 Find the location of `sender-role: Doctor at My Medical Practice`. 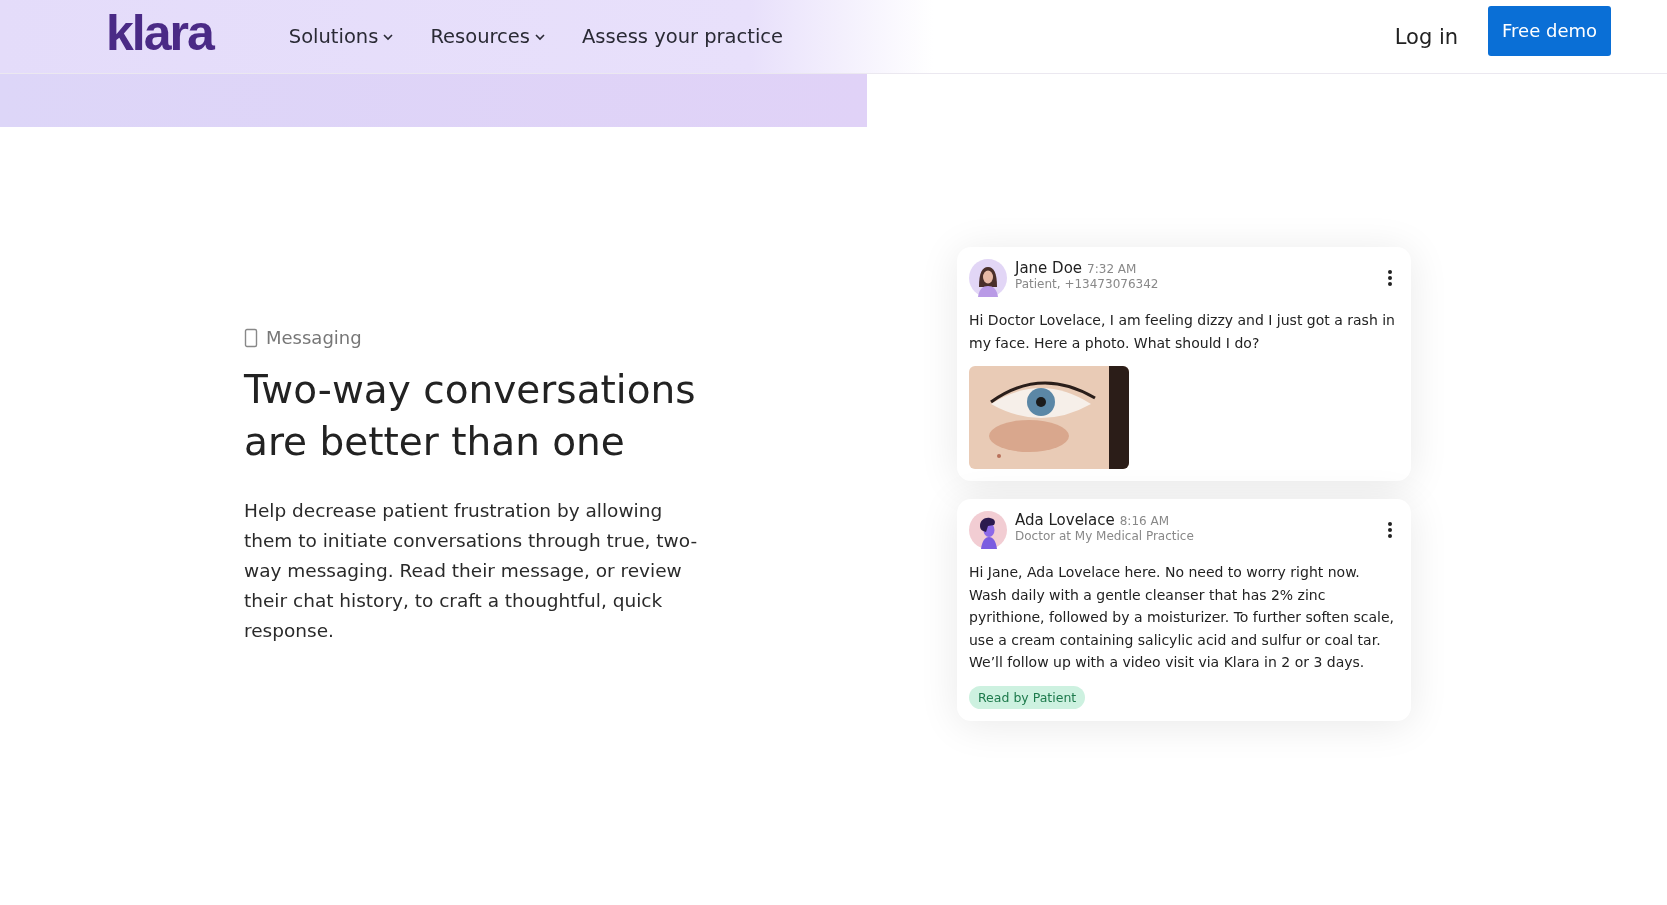

sender-role: Doctor at My Medical Practice is located at coordinates (1105, 536).